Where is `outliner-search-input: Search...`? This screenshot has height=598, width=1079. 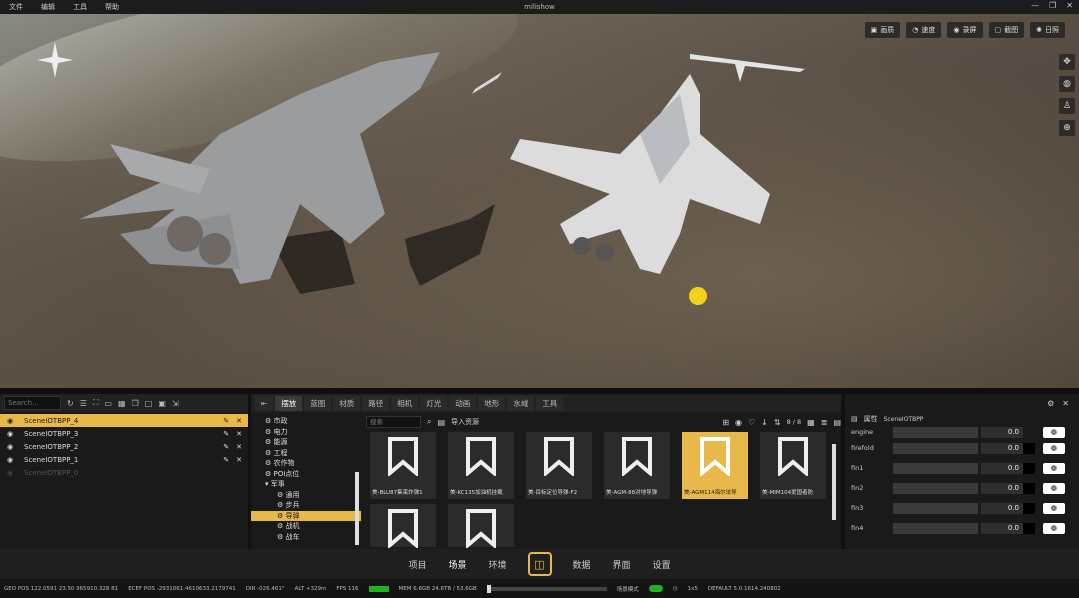
outliner-search-input: Search... is located at coordinates (32, 403).